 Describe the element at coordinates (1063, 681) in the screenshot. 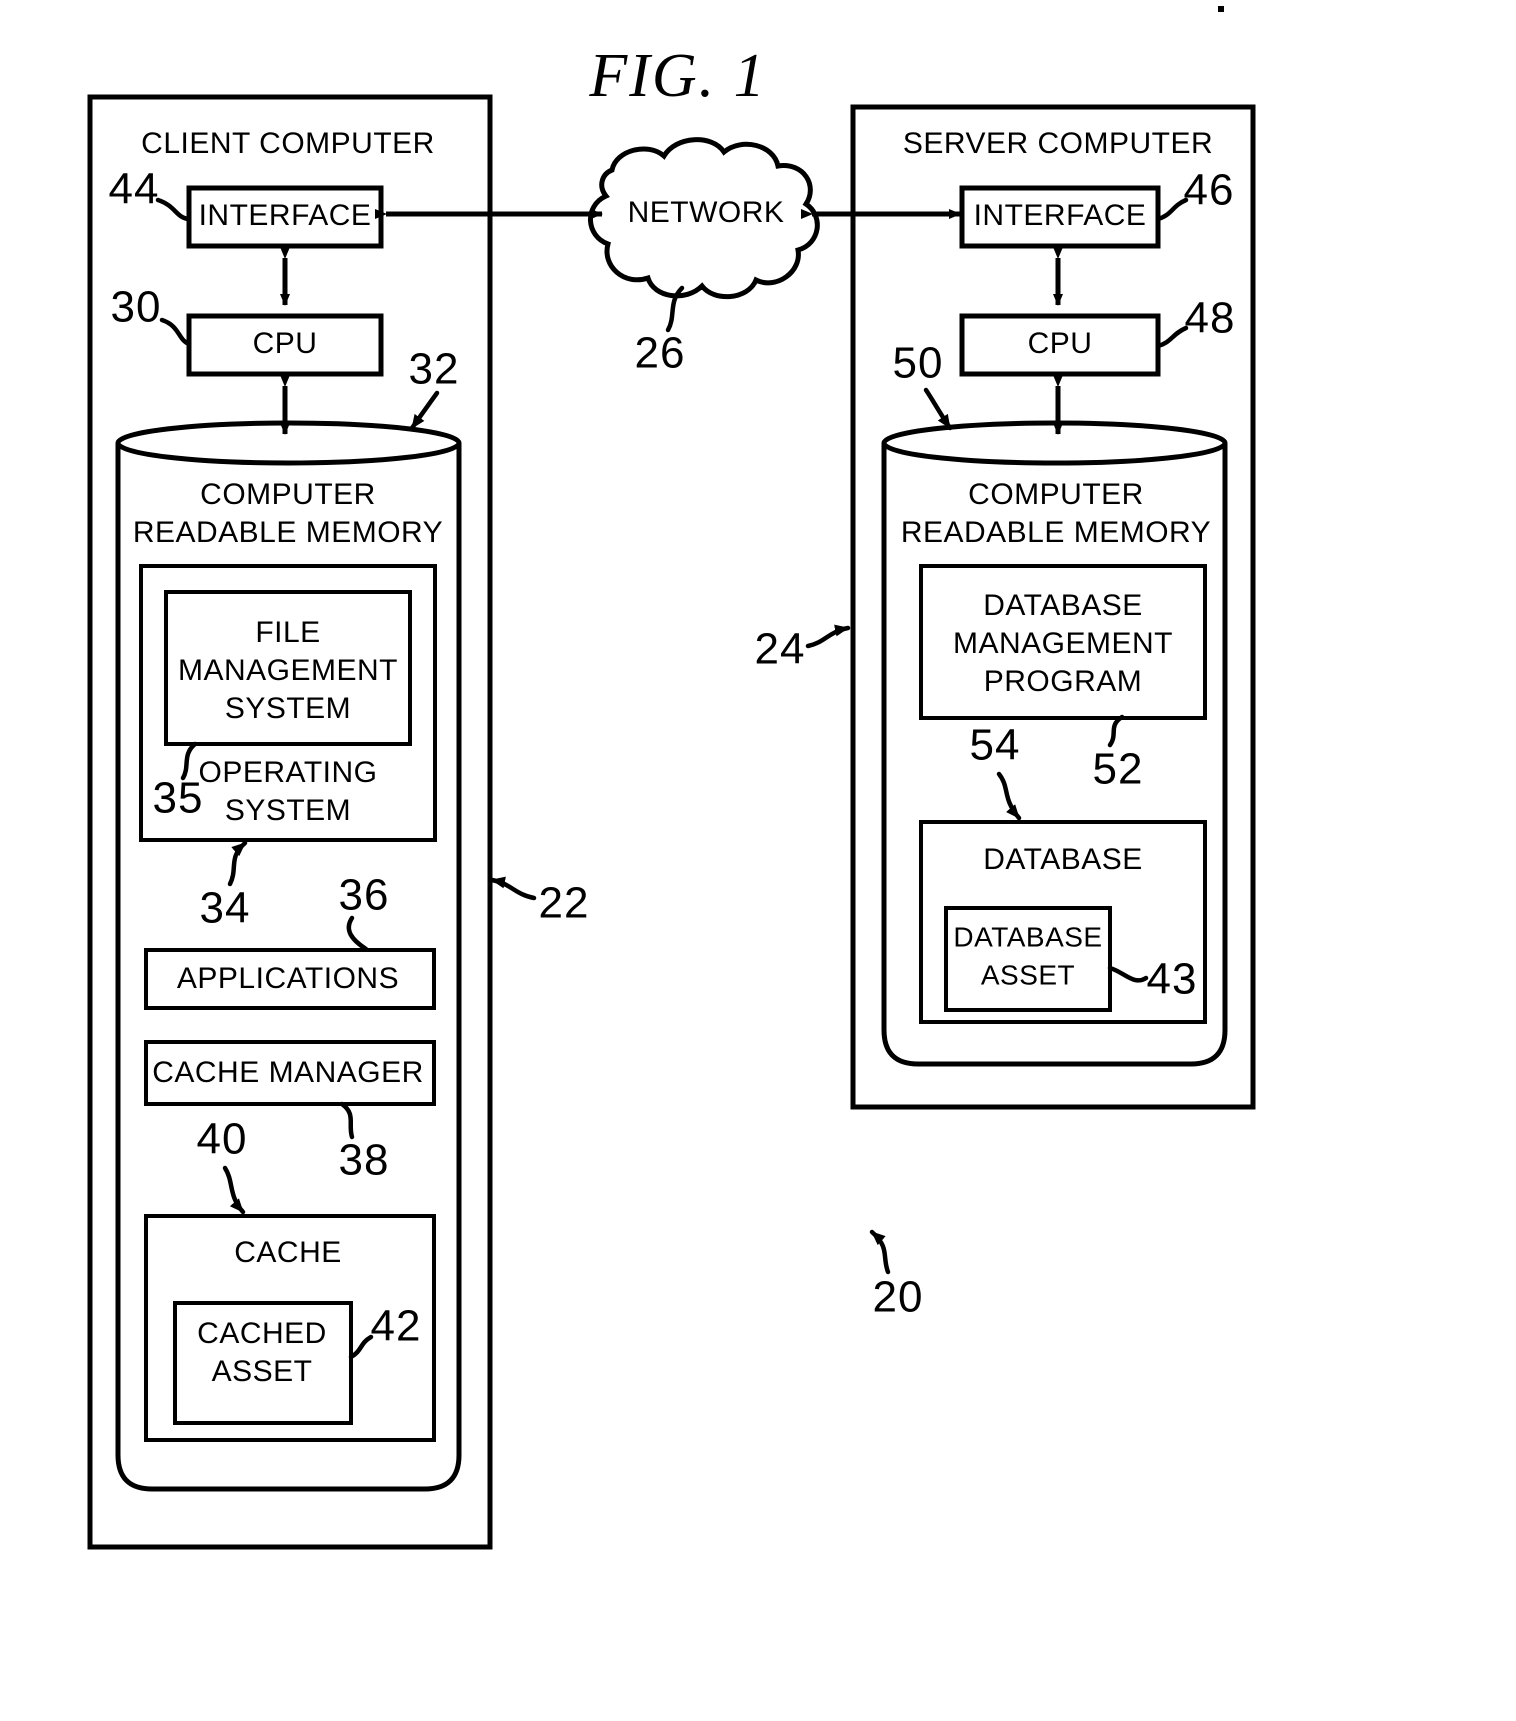

I see `server-dbms-line3: PROGRAM` at that location.